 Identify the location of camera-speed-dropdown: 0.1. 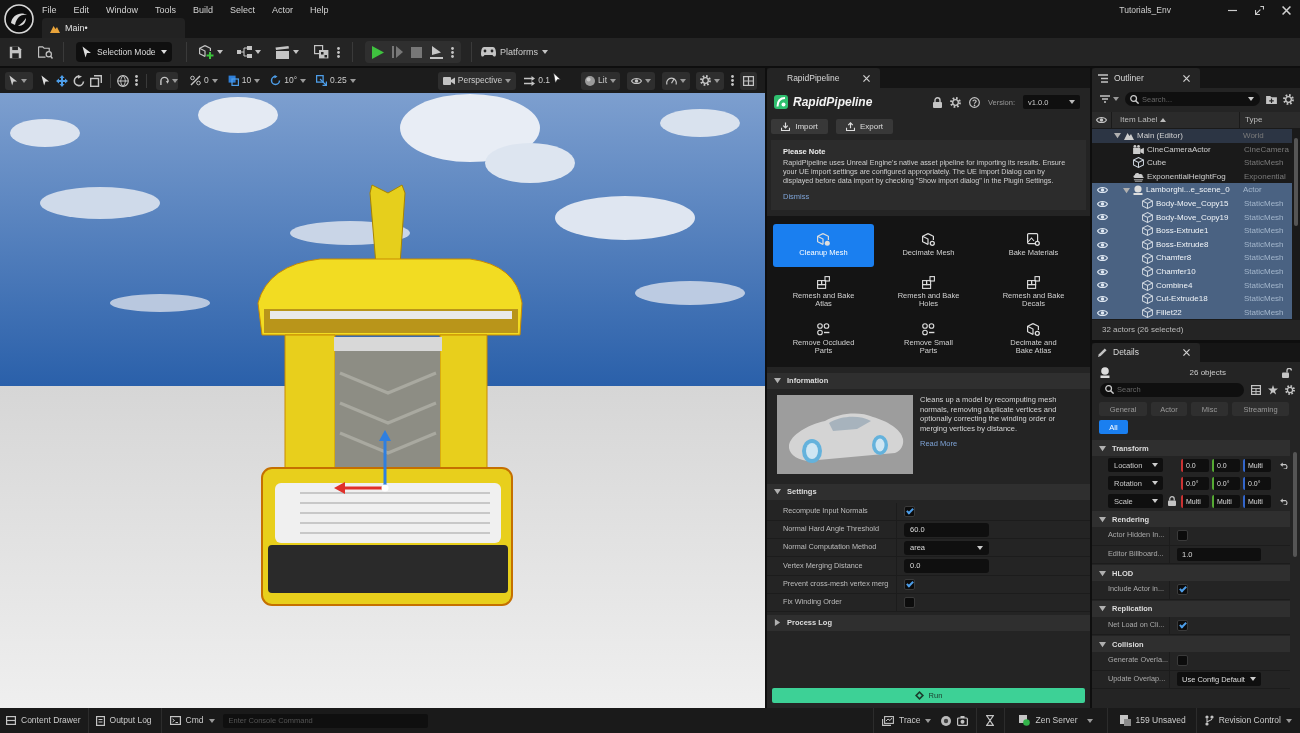
(537, 80).